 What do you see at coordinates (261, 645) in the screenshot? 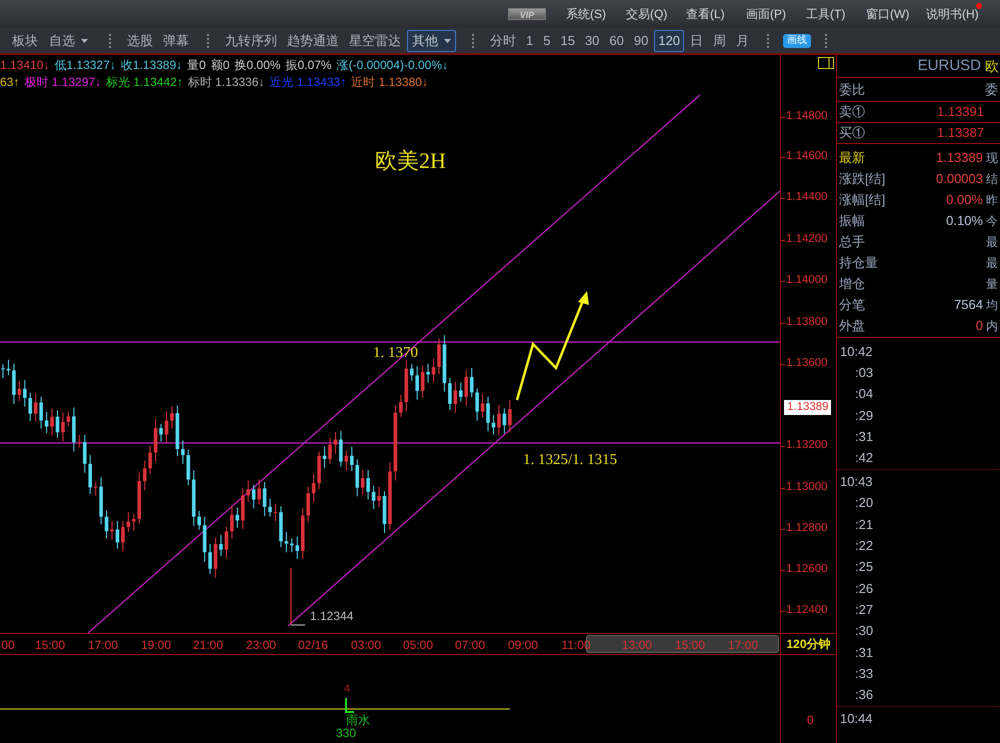
I see `time-axis-label: 23:00` at bounding box center [261, 645].